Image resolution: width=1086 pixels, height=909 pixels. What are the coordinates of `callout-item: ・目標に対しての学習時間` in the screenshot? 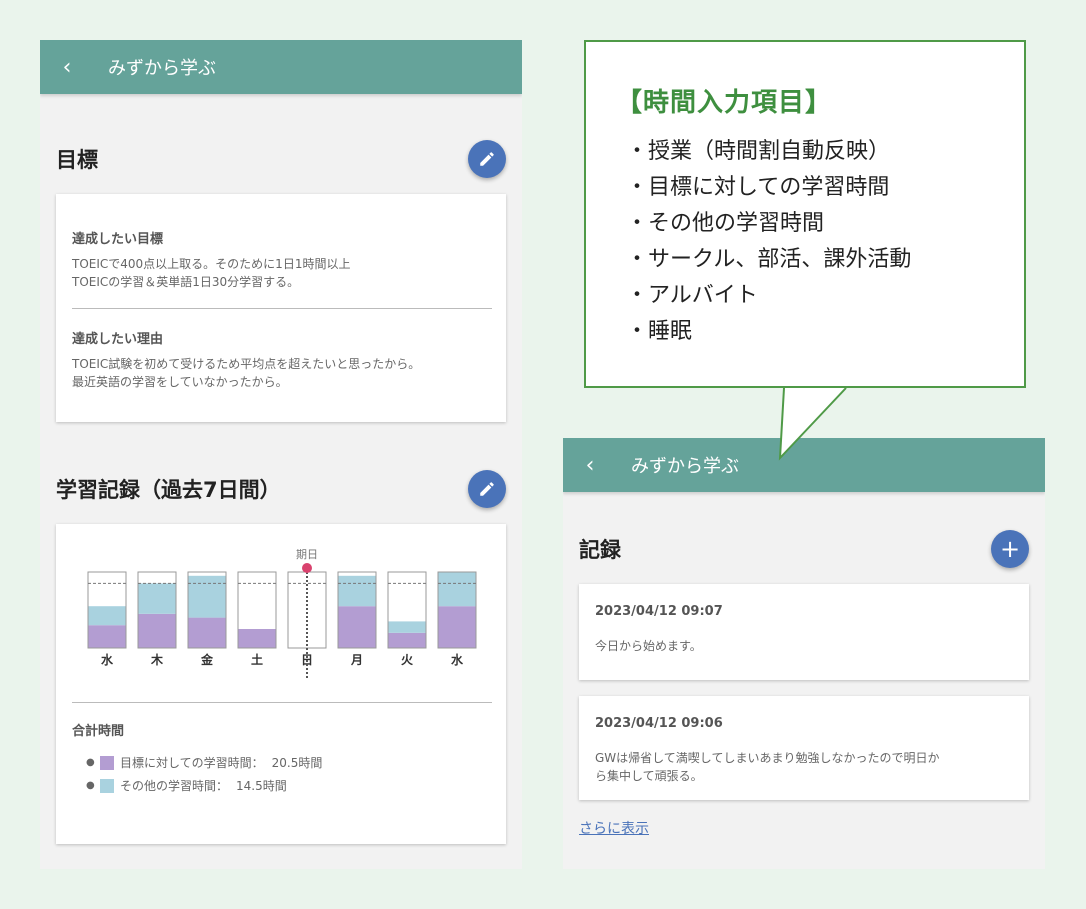 It's located at (768, 188).